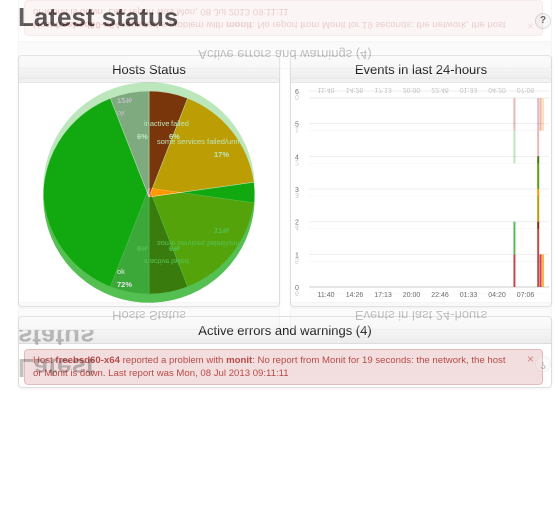 The width and height of the screenshot is (558, 523). I want to click on reflected-x-tick-label: 17:13, so click(383, 89).